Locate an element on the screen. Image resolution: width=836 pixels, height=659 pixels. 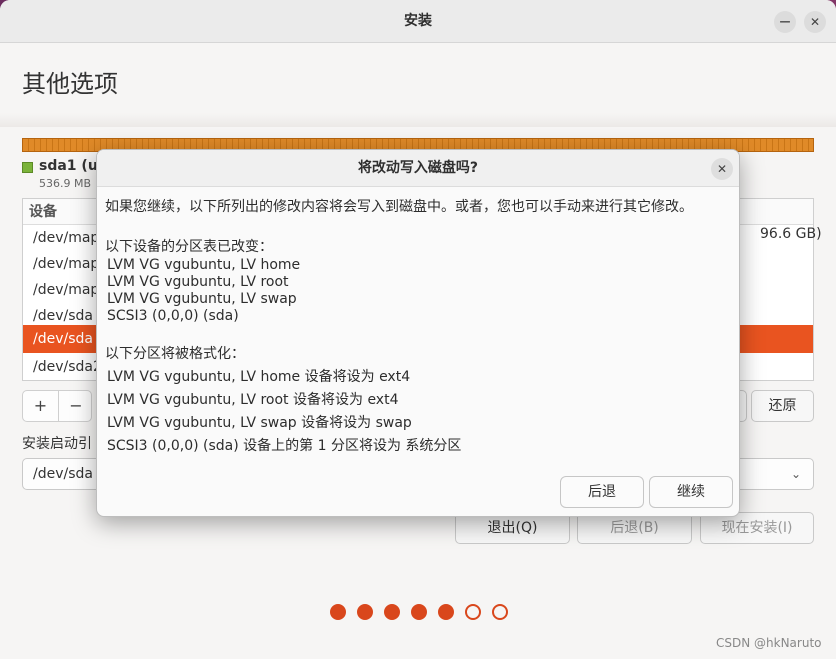
format-item: LVM VG vgubuntu, LV root 设备将设为 ext4 is located at coordinates (253, 400).